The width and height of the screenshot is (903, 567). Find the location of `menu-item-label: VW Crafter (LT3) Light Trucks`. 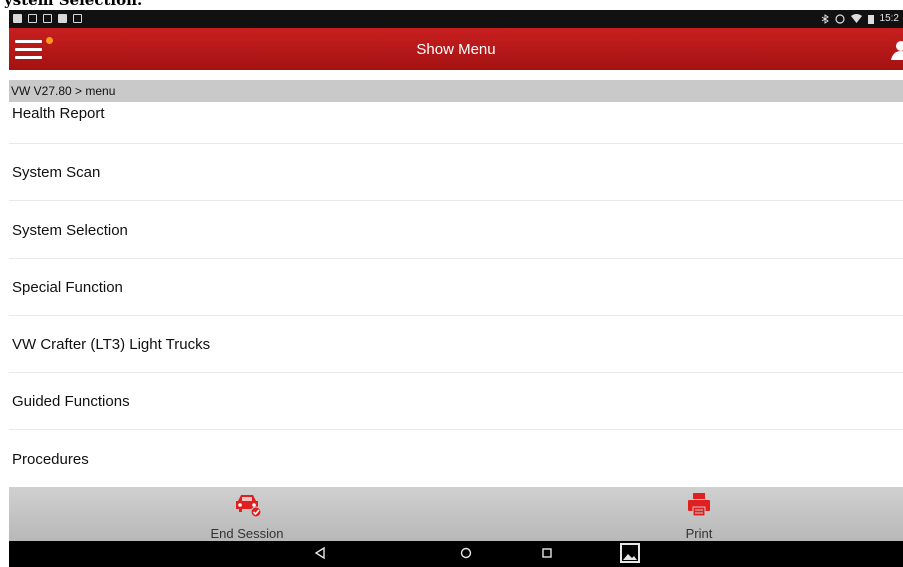

menu-item-label: VW Crafter (LT3) Light Trucks is located at coordinates (111, 345).